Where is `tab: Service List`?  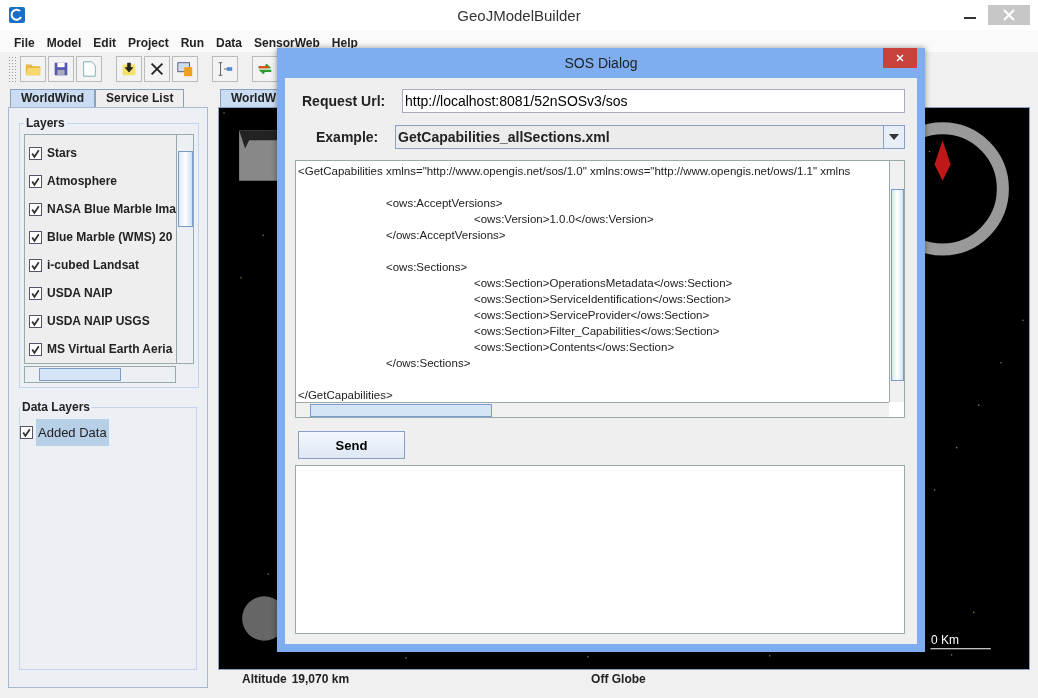 tab: Service List is located at coordinates (140, 98).